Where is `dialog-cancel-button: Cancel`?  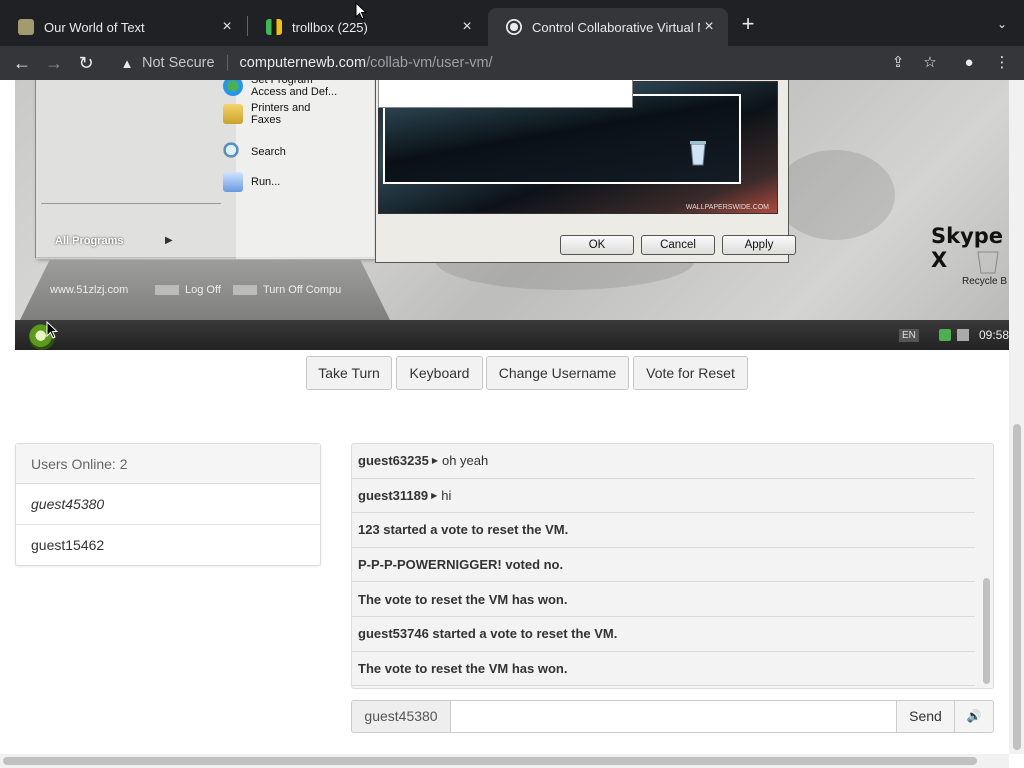 dialog-cancel-button: Cancel is located at coordinates (678, 245).